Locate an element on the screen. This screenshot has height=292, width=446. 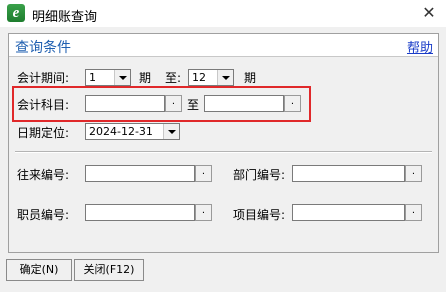
help-link: 帮助 is located at coordinates (420, 46).